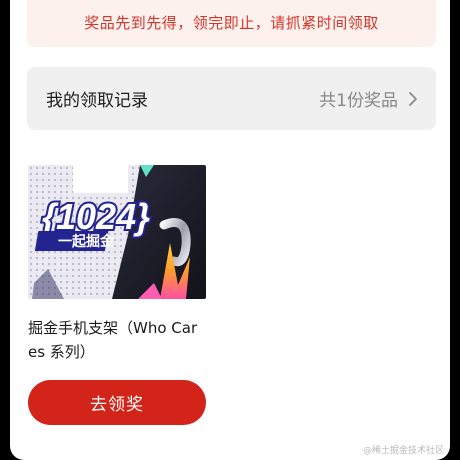  Describe the element at coordinates (113, 340) in the screenshot. I see `prize-name: 掘金手机支架（Who Cares 系列）` at that location.